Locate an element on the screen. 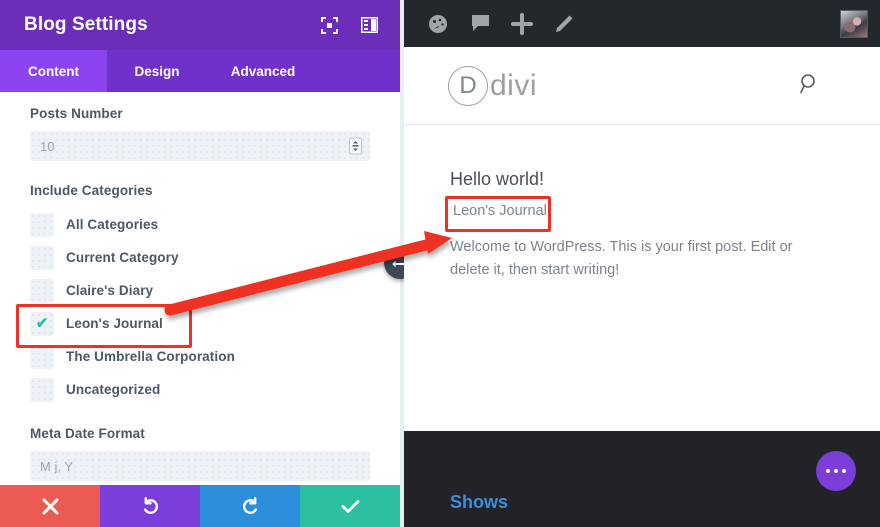 This screenshot has height=527, width=880. site-header: D divi is located at coordinates (642, 86).